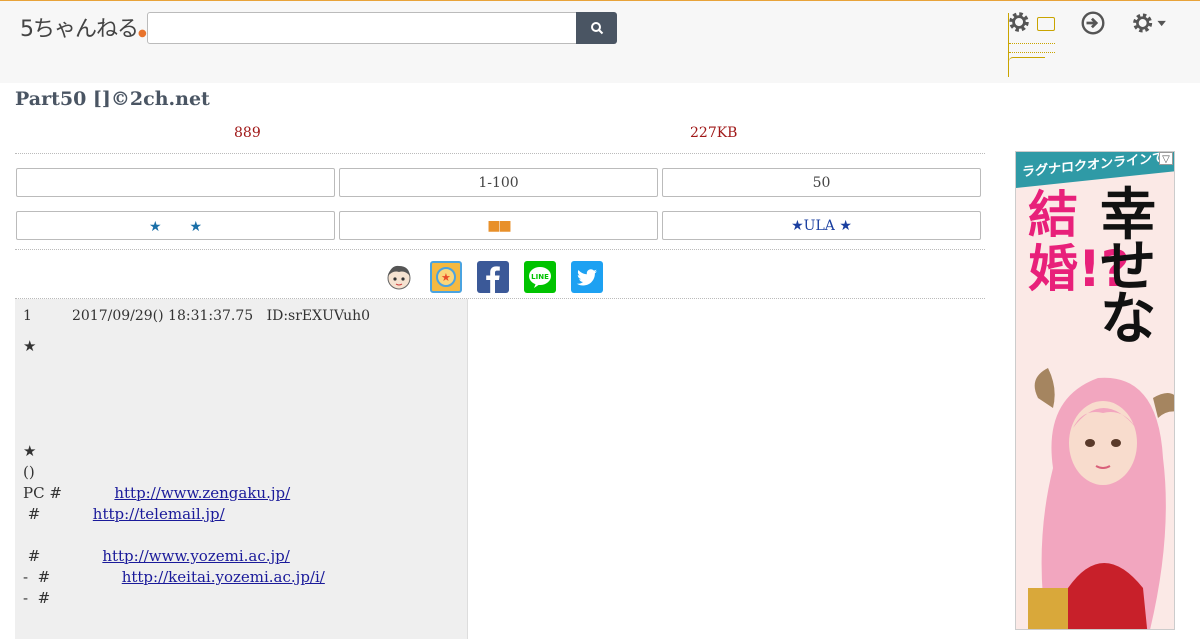 Image resolution: width=1200 pixels, height=639 pixels. What do you see at coordinates (319, 316) in the screenshot?
I see `post-id: ID:srEXUVuh0` at bounding box center [319, 316].